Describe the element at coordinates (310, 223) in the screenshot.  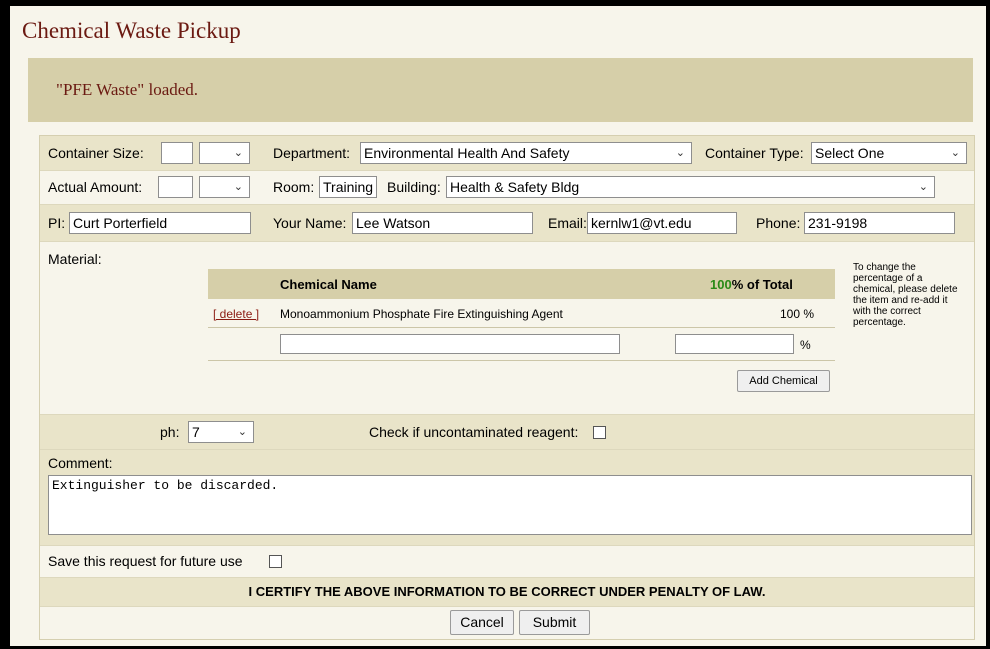
I see `your-name-label: Your Name:` at that location.